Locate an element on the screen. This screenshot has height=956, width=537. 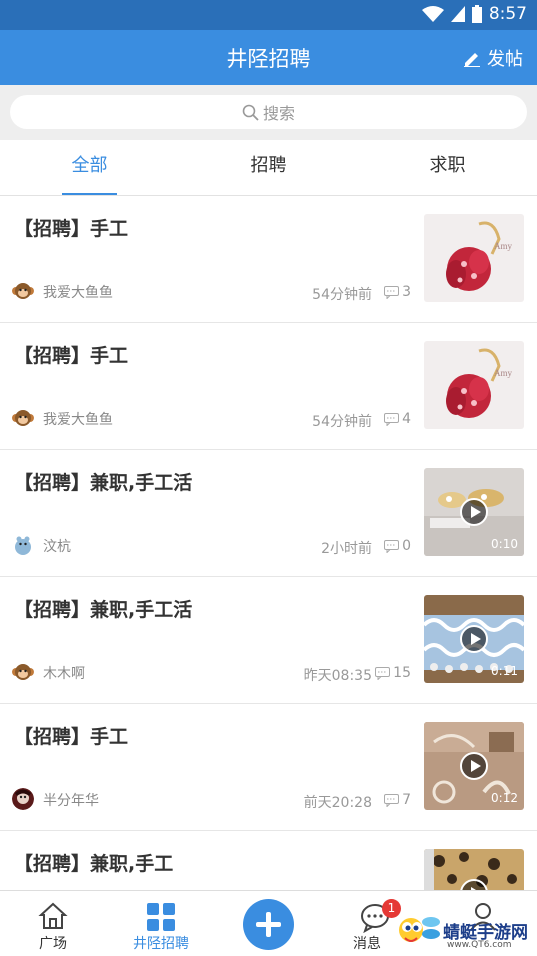
video-thumbnail: 0:12 is located at coordinates (474, 766).